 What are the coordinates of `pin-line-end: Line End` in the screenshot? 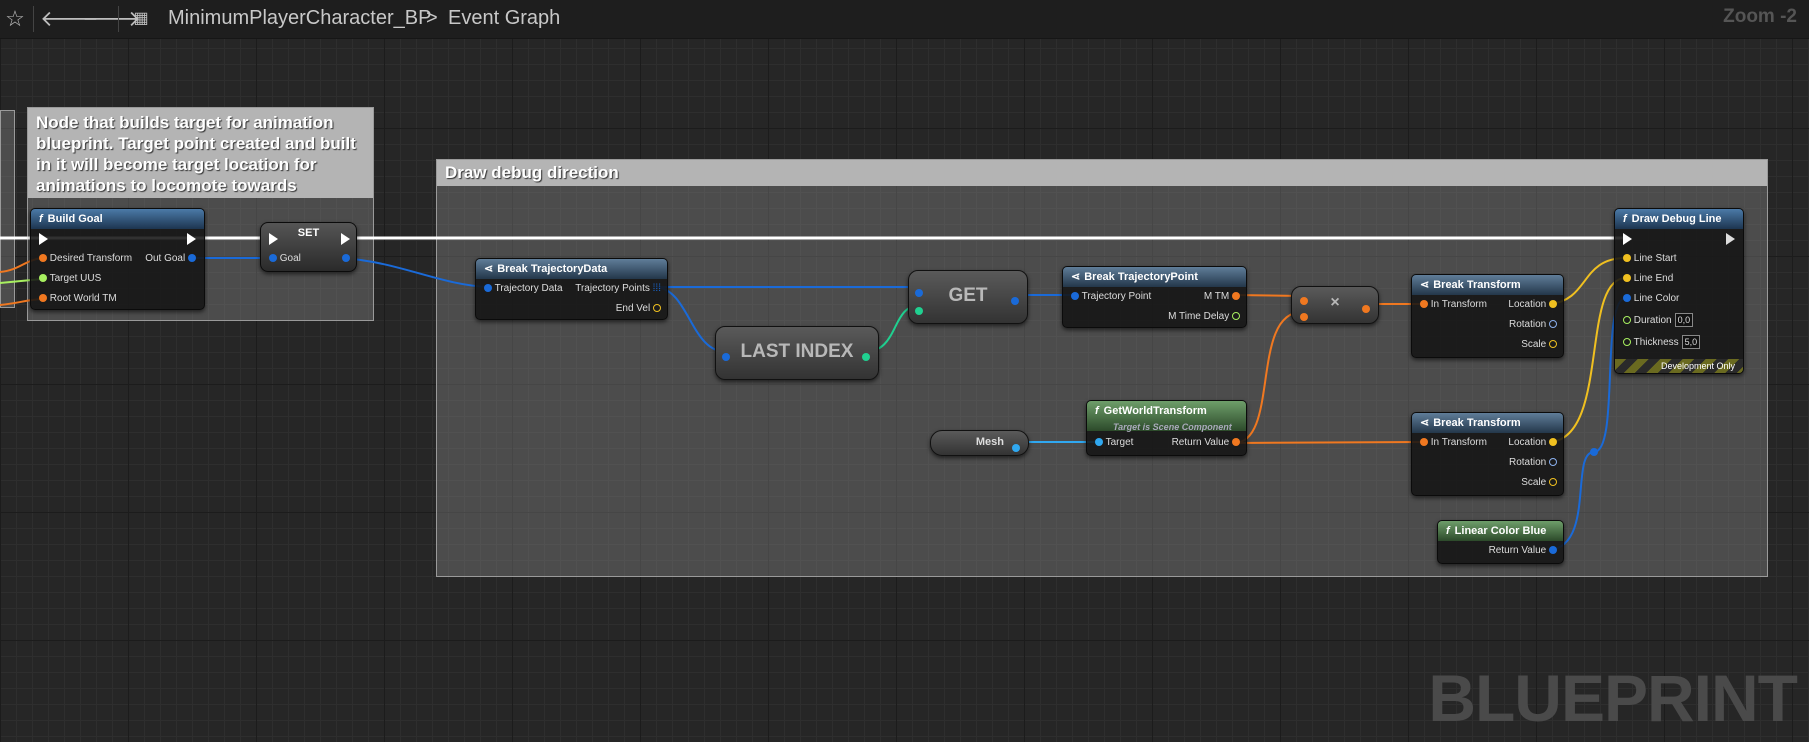 It's located at (1648, 279).